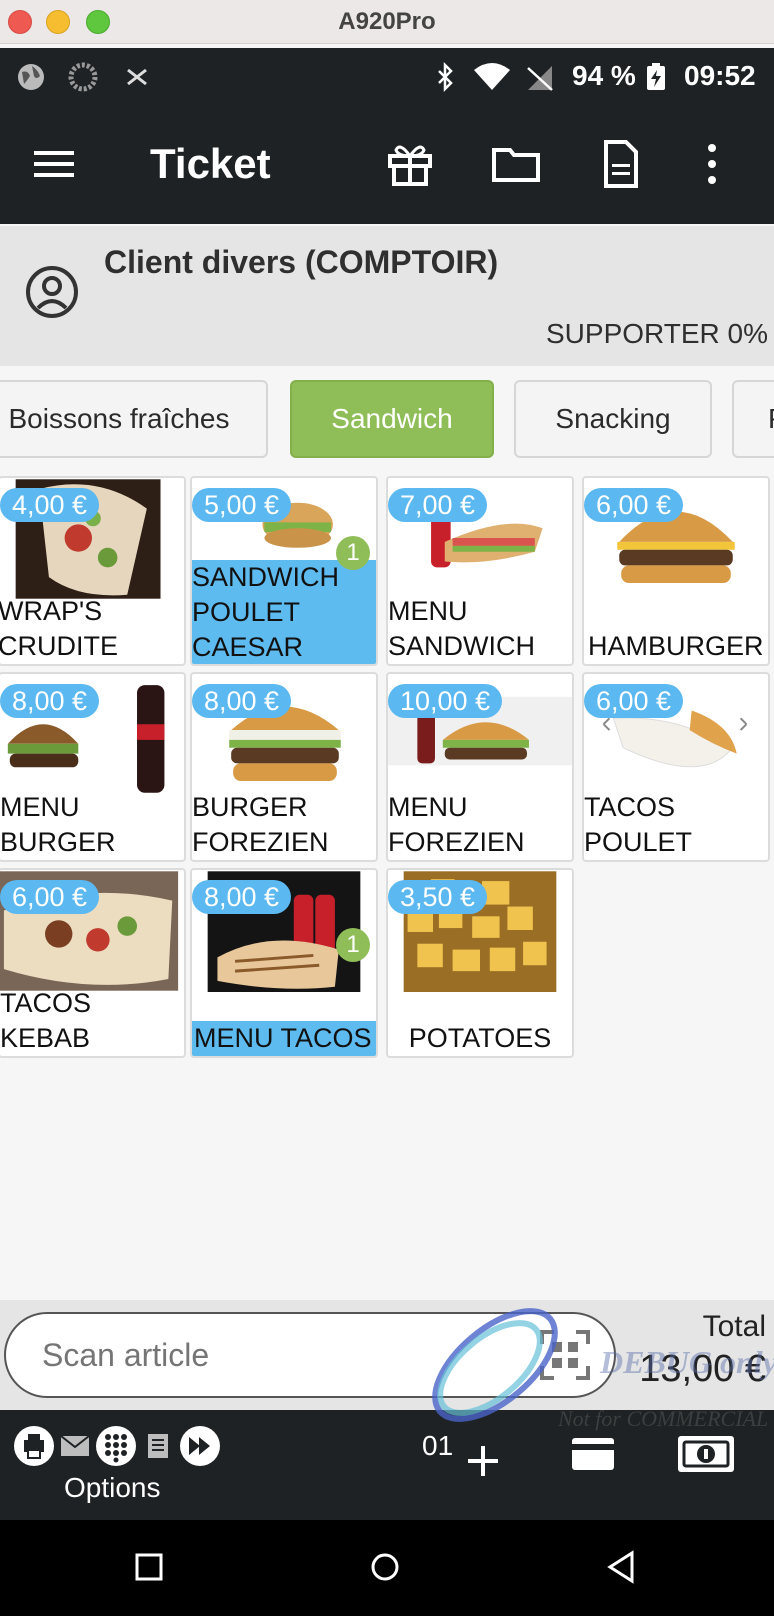  I want to click on scan-area: Total 13,00 €, so click(387, 1355).